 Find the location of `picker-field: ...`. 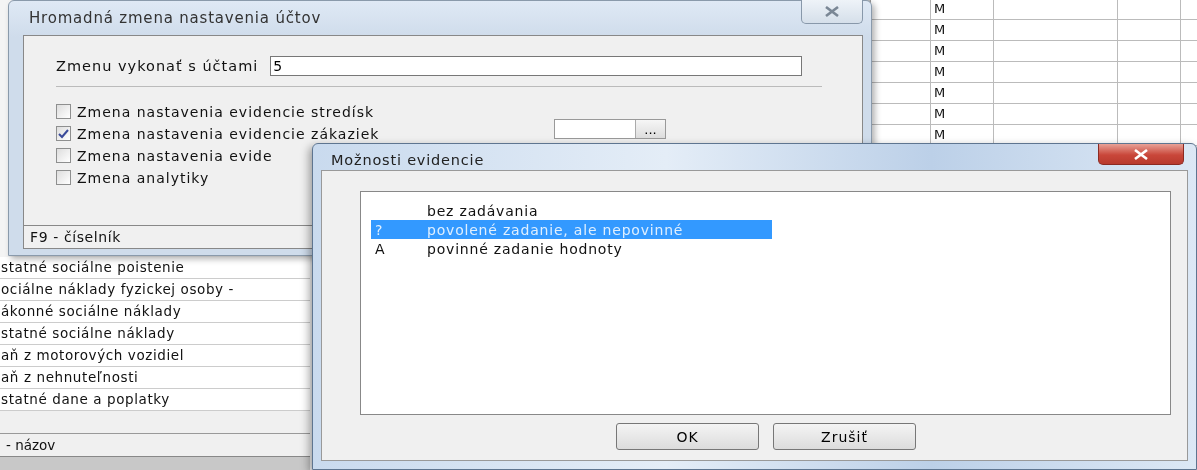

picker-field: ... is located at coordinates (610, 129).